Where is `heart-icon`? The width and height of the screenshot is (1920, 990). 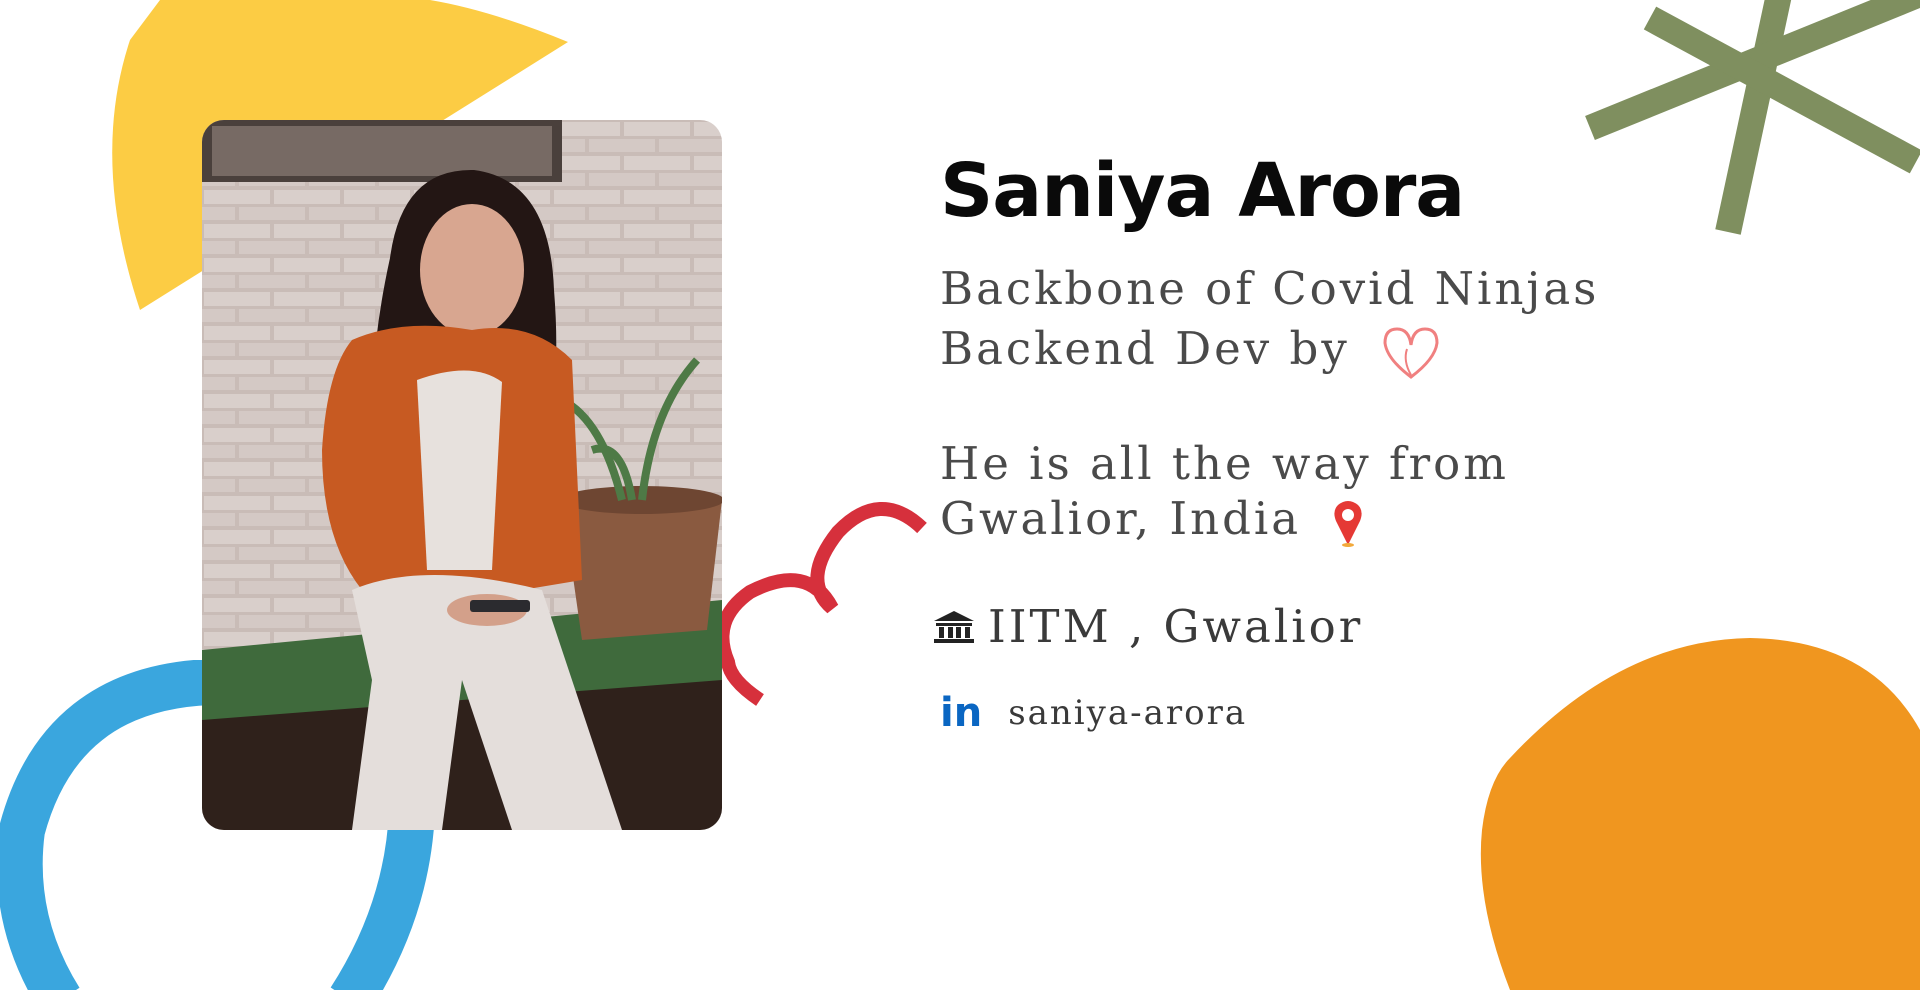 heart-icon is located at coordinates (1411, 352).